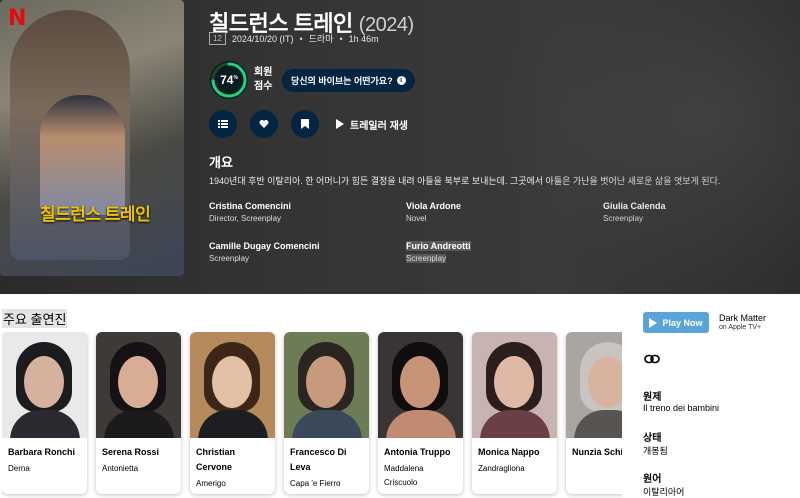 Image resolution: width=800 pixels, height=498 pixels. Describe the element at coordinates (263, 86) in the screenshot. I see `score-label-line2: 점수` at that location.